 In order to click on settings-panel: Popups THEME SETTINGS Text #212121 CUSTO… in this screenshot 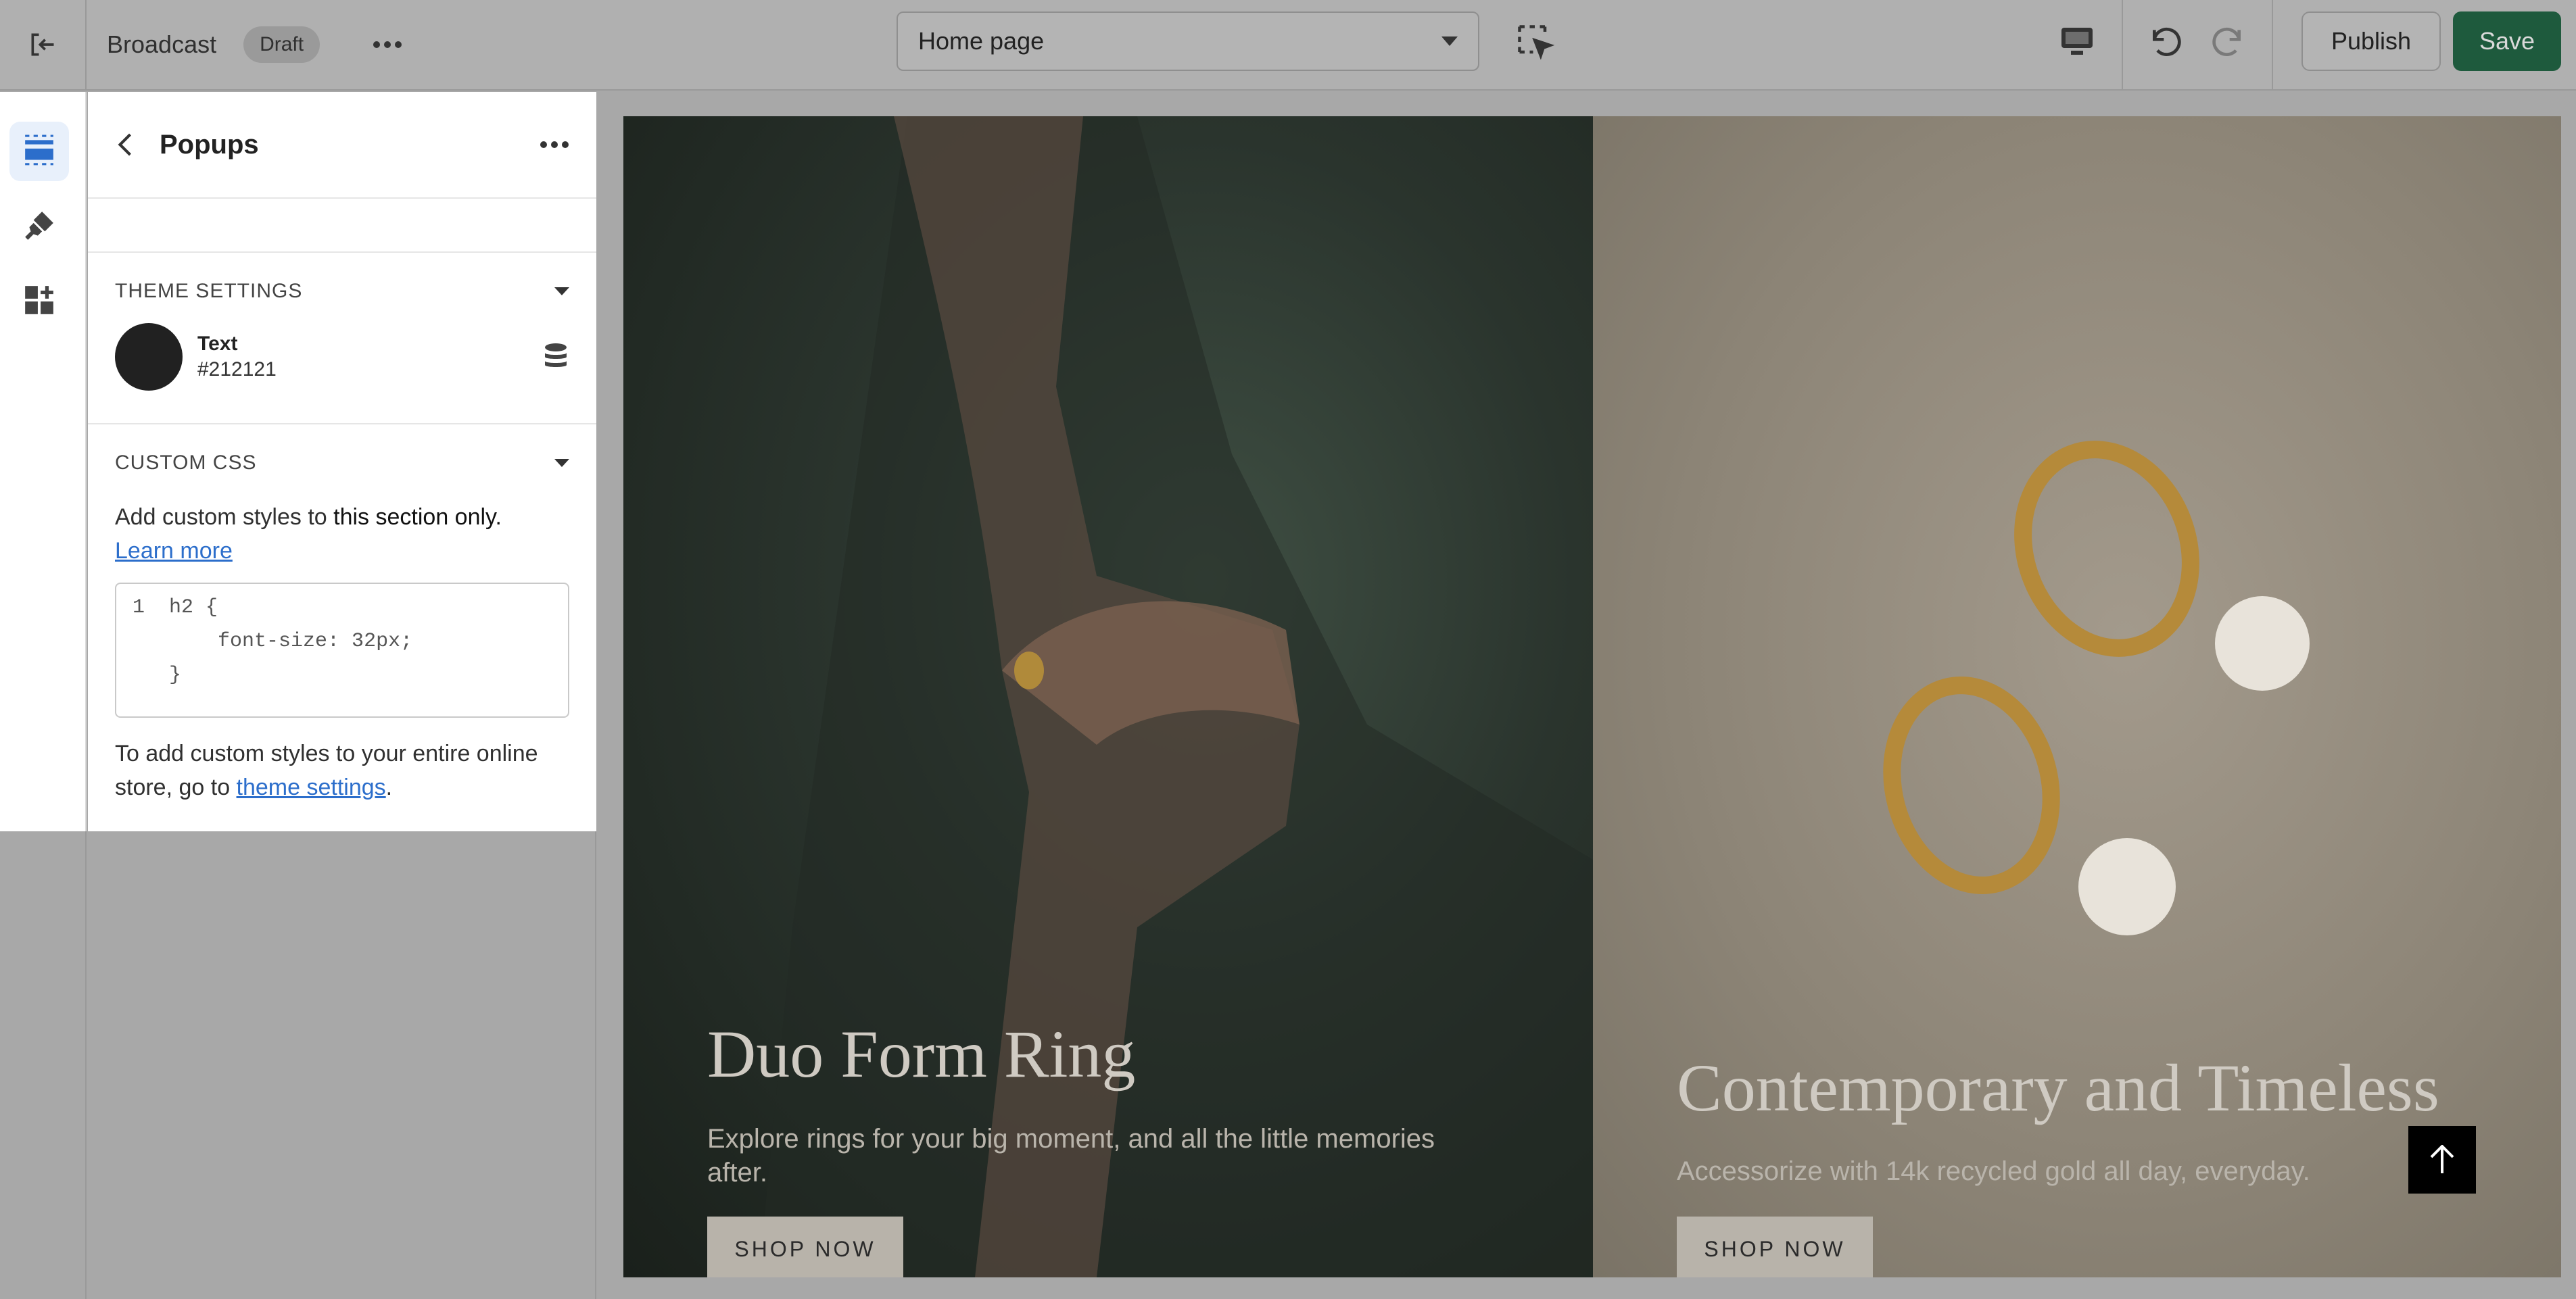, I will do `click(342, 461)`.